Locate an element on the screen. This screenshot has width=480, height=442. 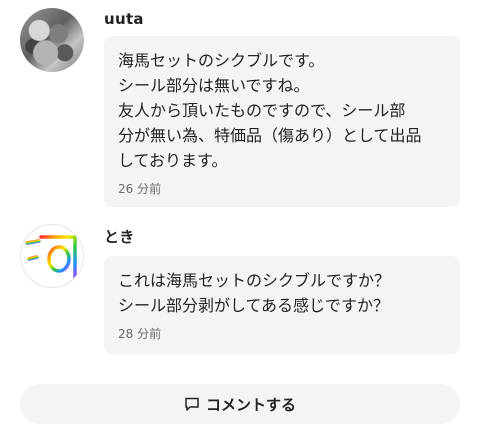
comment-button: コメントする is located at coordinates (240, 404).